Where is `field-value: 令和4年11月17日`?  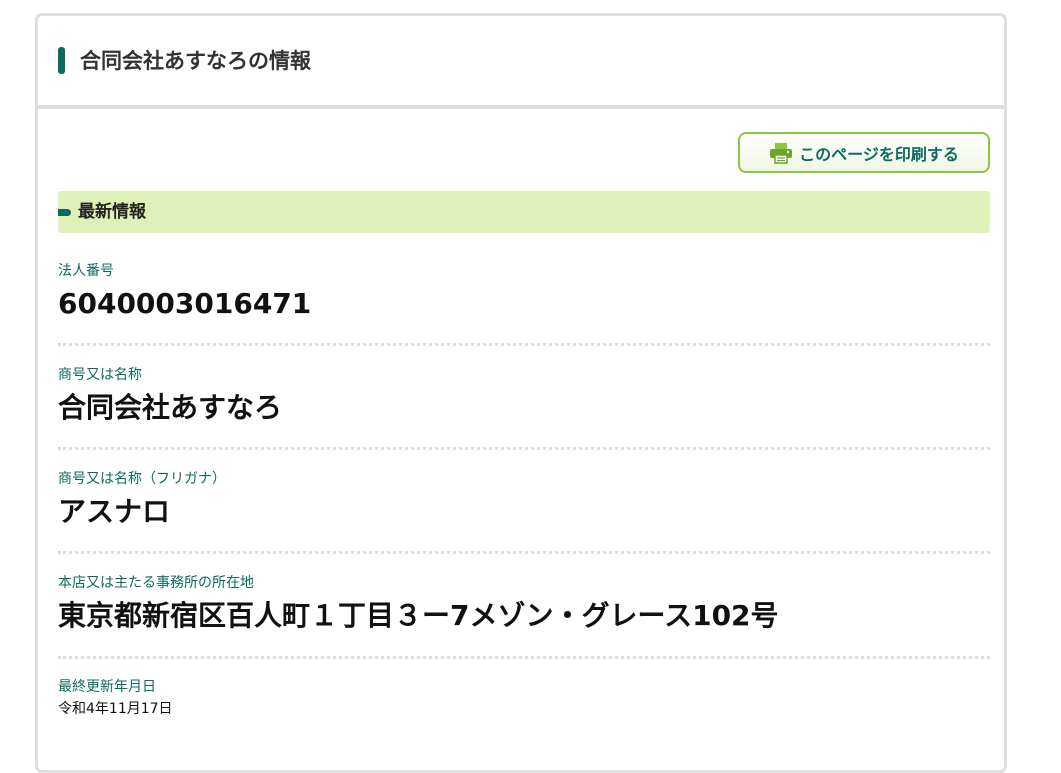 field-value: 令和4年11月17日 is located at coordinates (115, 709).